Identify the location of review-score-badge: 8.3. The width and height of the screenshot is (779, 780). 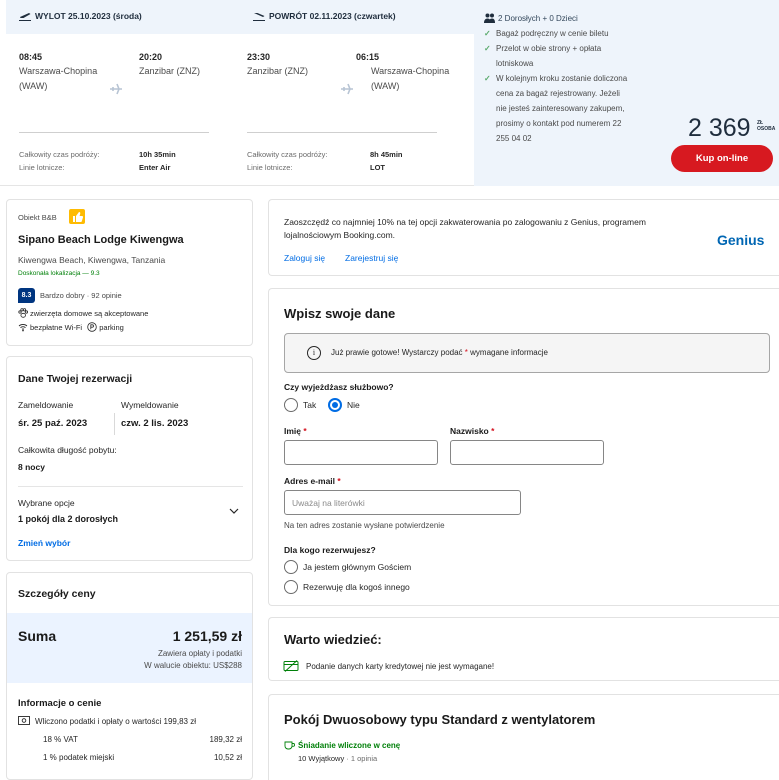
(26, 295).